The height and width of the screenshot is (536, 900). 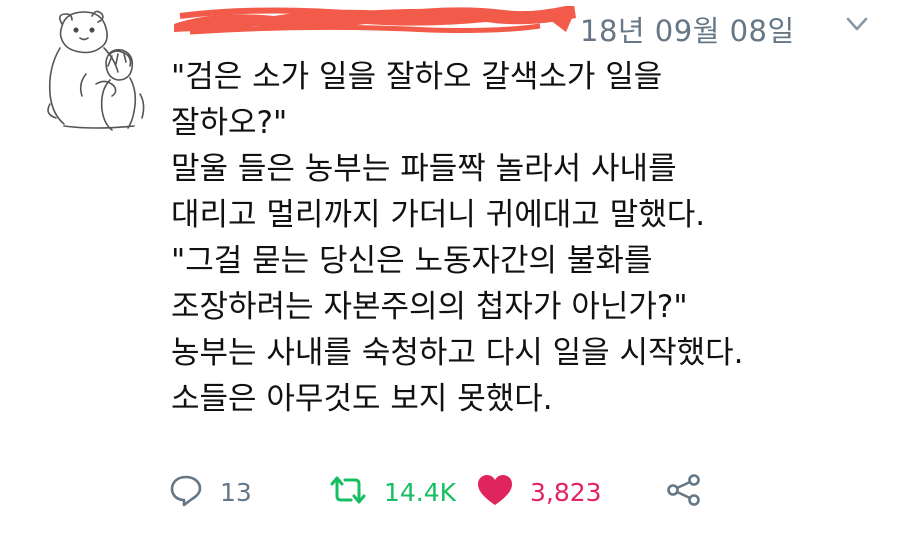 I want to click on tweet-text-line: "그걸 묻는 당신은 노동자간의 불화를, so click(x=412, y=261).